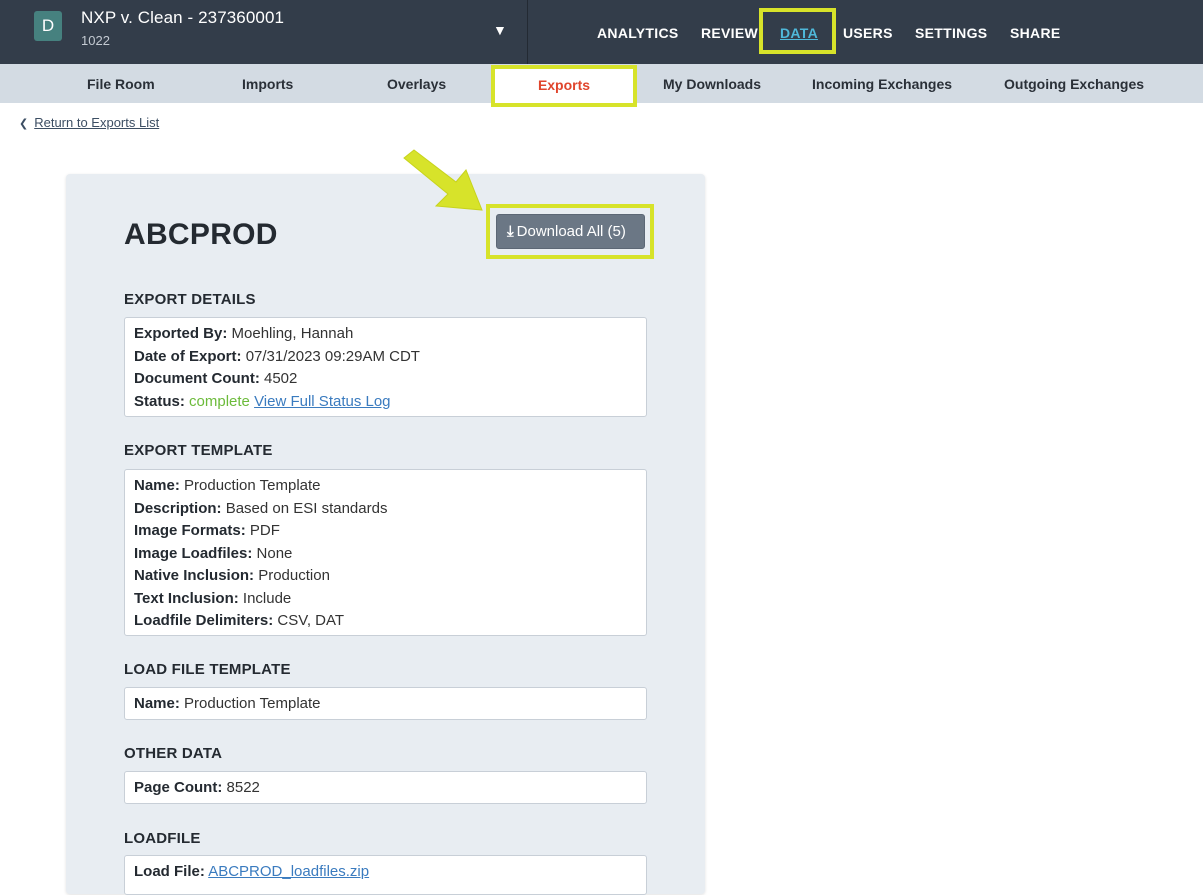 The height and width of the screenshot is (895, 1203). What do you see at coordinates (416, 84) in the screenshot?
I see `tab-overlays: Overlays` at bounding box center [416, 84].